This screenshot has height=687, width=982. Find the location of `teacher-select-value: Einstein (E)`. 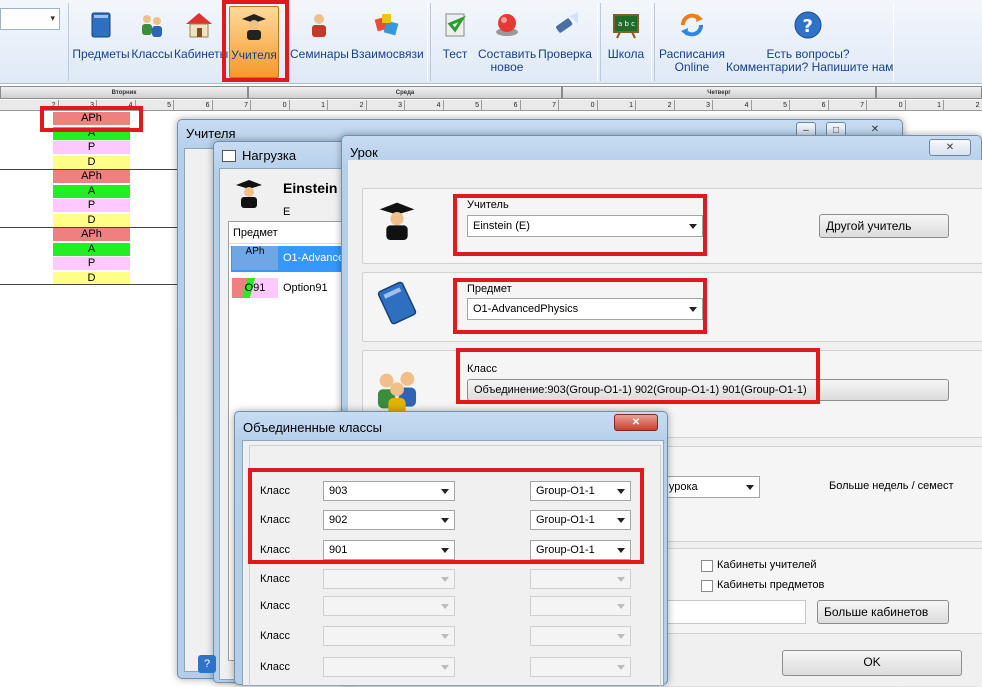

teacher-select-value: Einstein (E) is located at coordinates (501, 226).